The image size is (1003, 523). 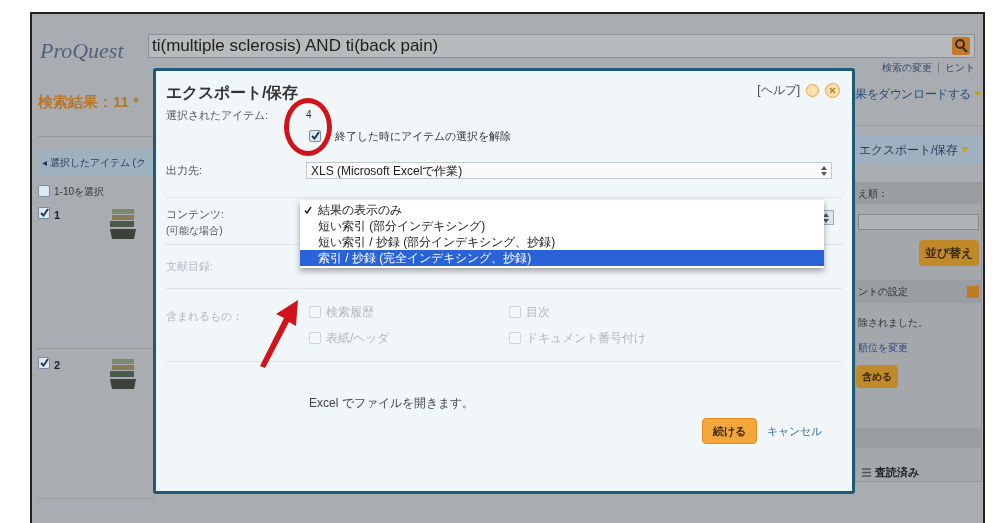 I want to click on selected-count: 4, so click(x=309, y=115).